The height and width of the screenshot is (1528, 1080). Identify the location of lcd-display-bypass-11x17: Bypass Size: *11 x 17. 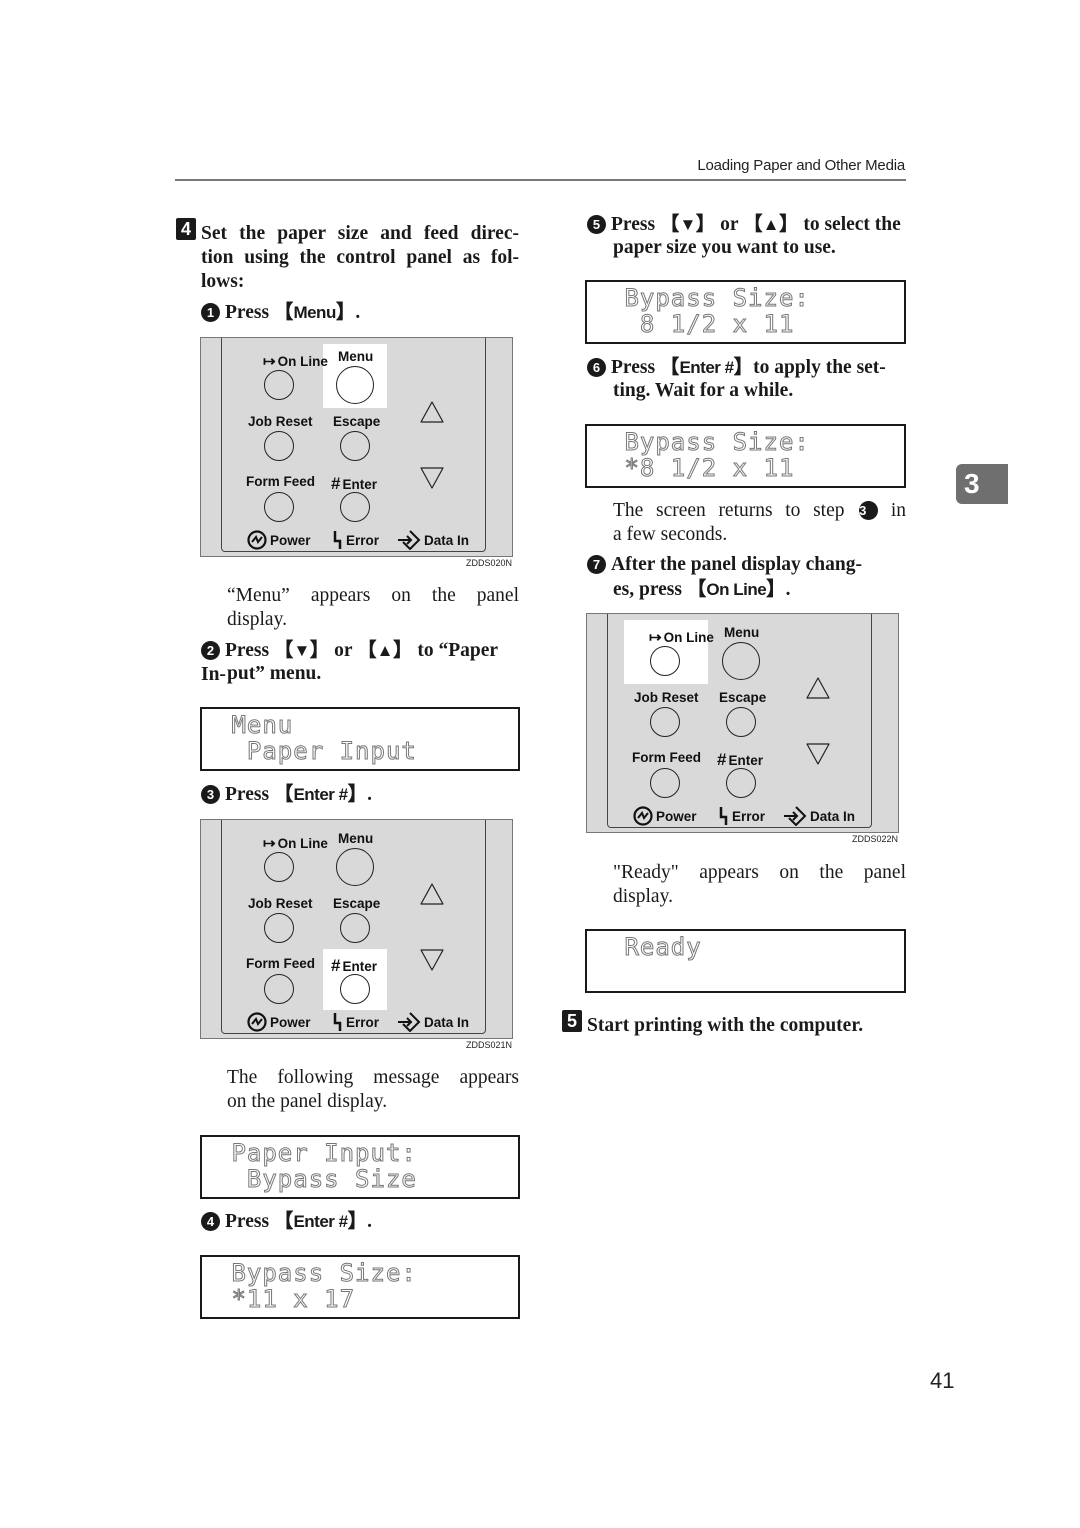
(360, 1287).